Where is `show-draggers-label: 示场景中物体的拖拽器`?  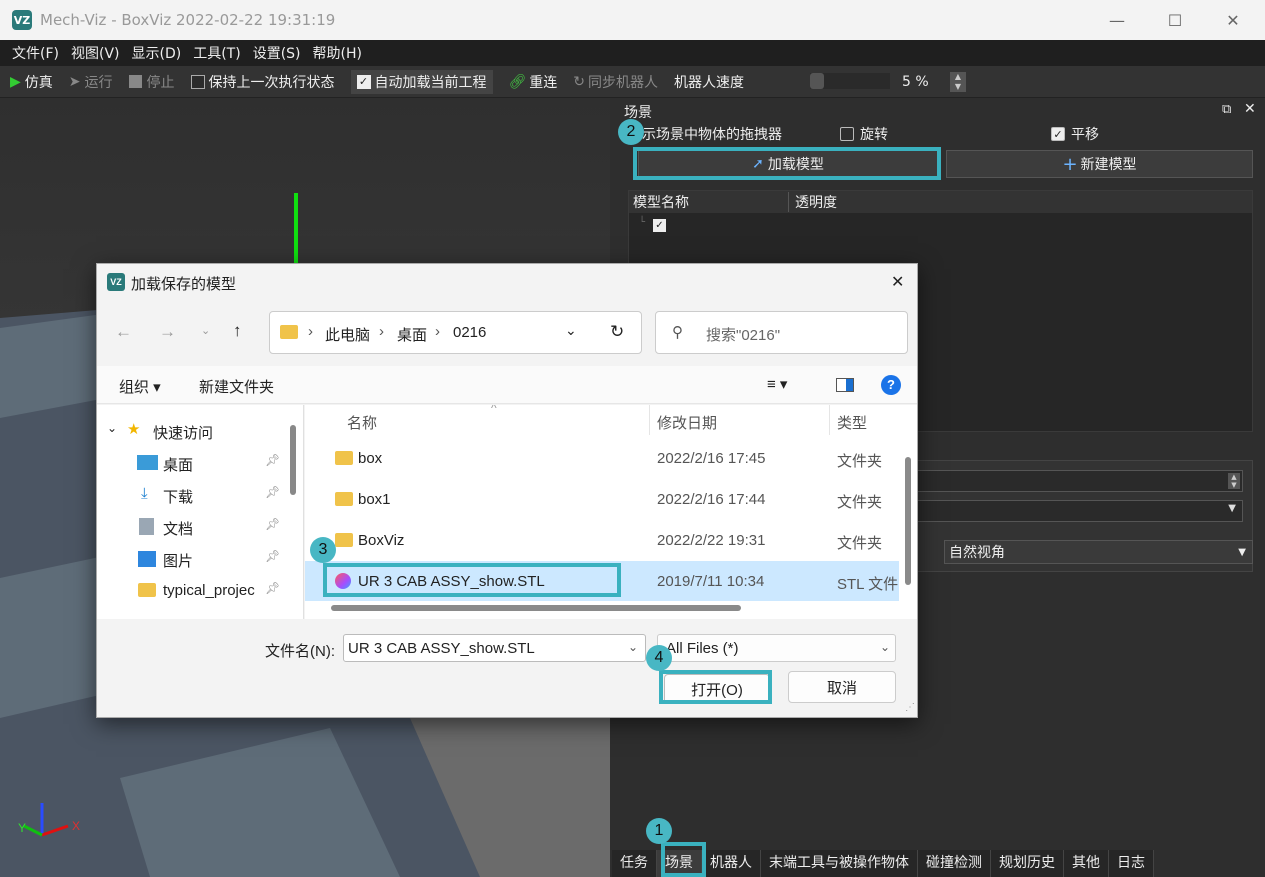
show-draggers-label: 示场景中物体的拖拽器 is located at coordinates (712, 134).